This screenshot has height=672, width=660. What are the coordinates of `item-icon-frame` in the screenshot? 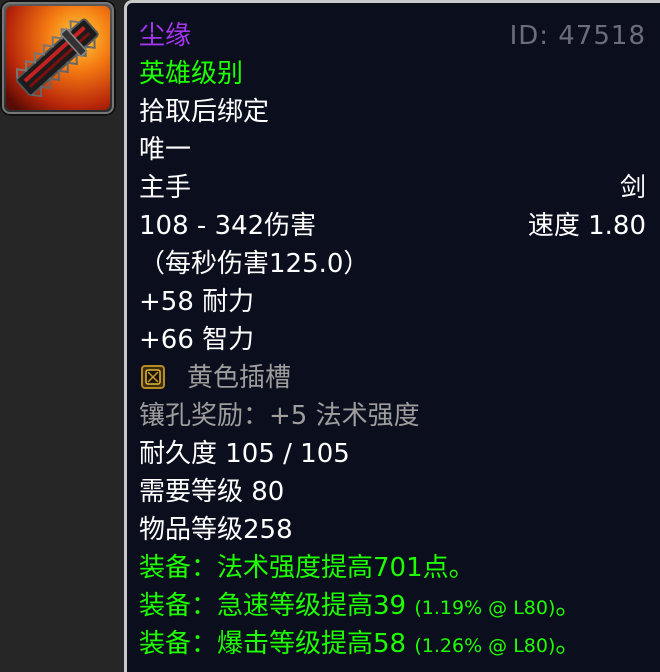 It's located at (58, 58).